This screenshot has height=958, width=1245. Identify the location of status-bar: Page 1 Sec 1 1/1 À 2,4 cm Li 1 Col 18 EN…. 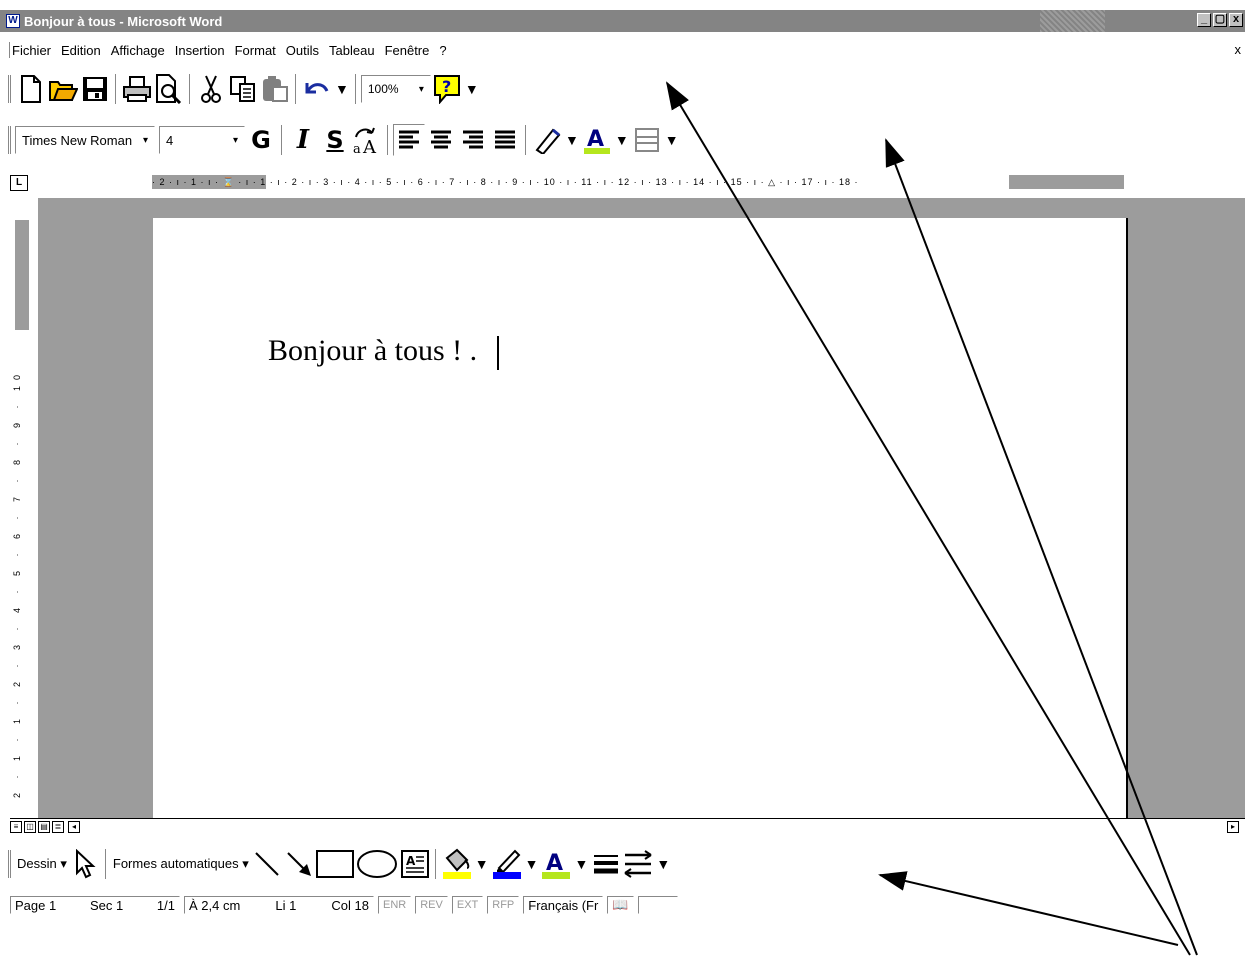
(346, 905).